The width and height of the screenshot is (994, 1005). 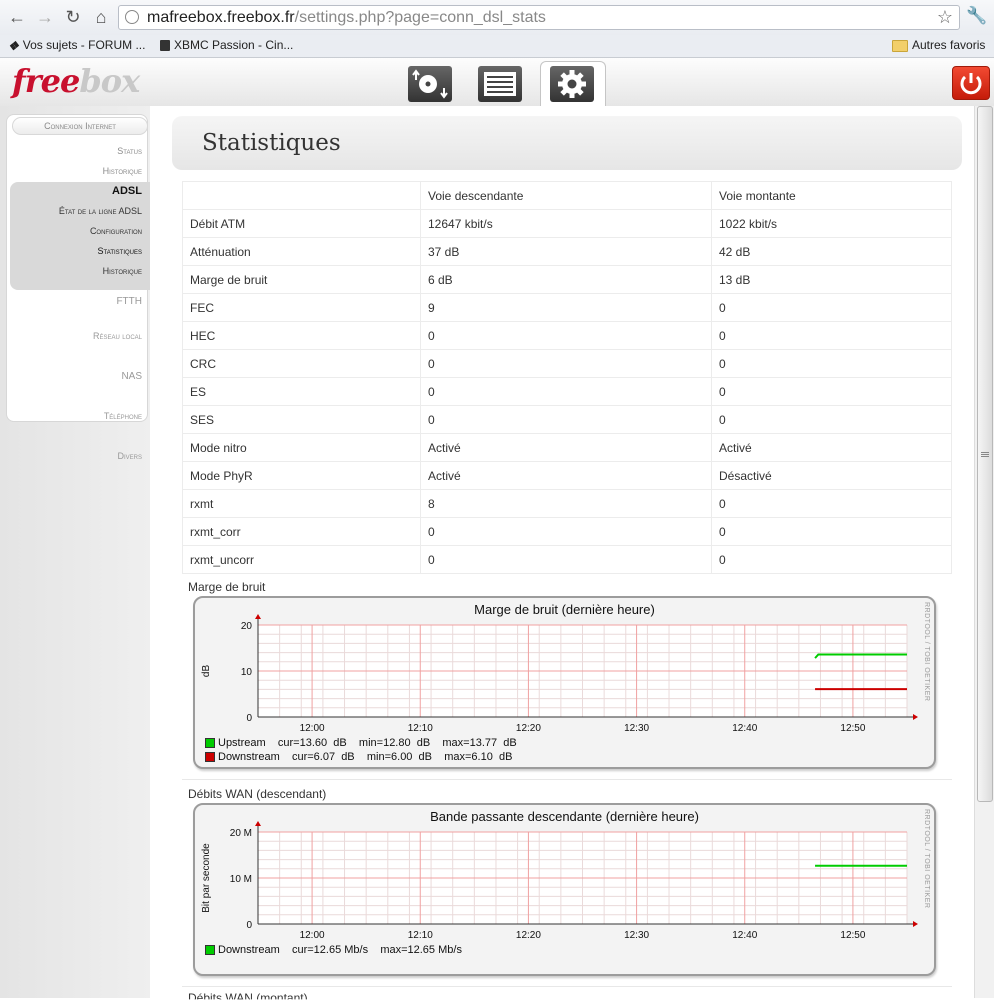 I want to click on bookmark-star-icon: ☆, so click(x=945, y=17).